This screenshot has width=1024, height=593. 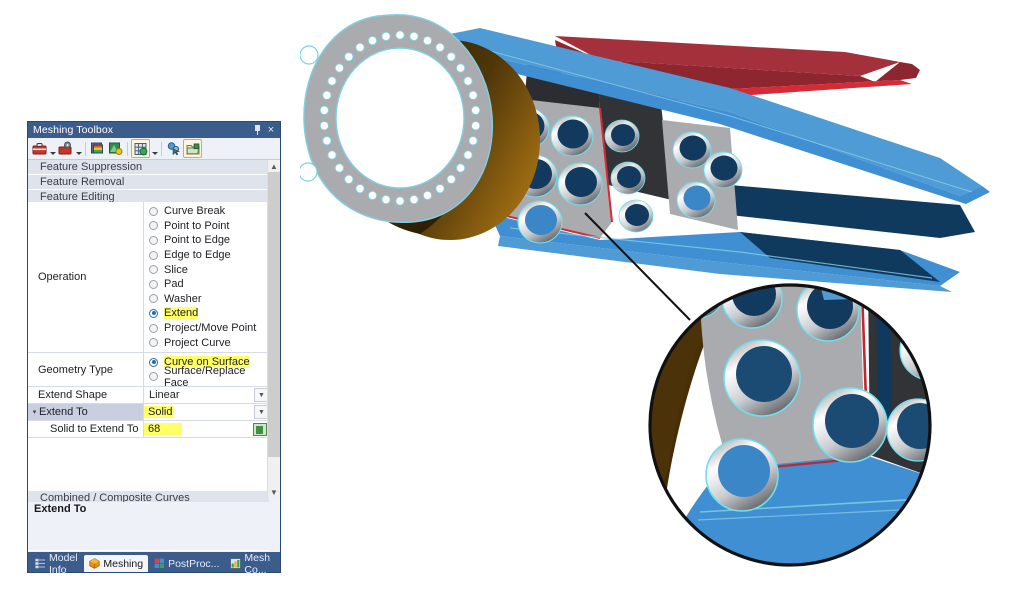 I want to click on radio-option-project-curve: Project Curve, so click(x=200, y=342).